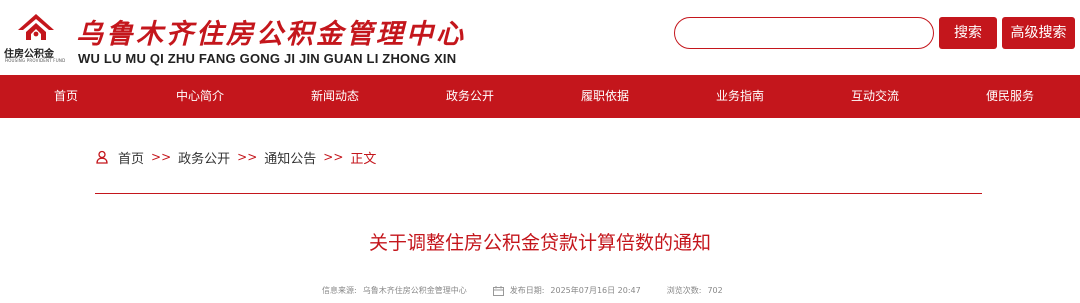 The height and width of the screenshot is (303, 1080). Describe the element at coordinates (740, 96) in the screenshot. I see `nav-item-business-guide: 业务指南` at that location.